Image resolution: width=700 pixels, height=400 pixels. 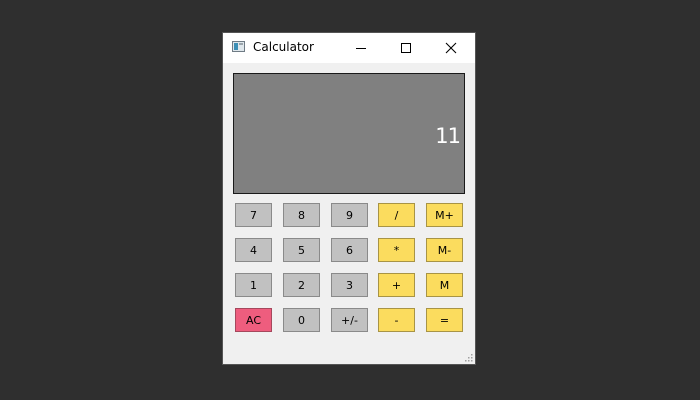 What do you see at coordinates (253, 320) in the screenshot?
I see `key-all-clear: AC` at bounding box center [253, 320].